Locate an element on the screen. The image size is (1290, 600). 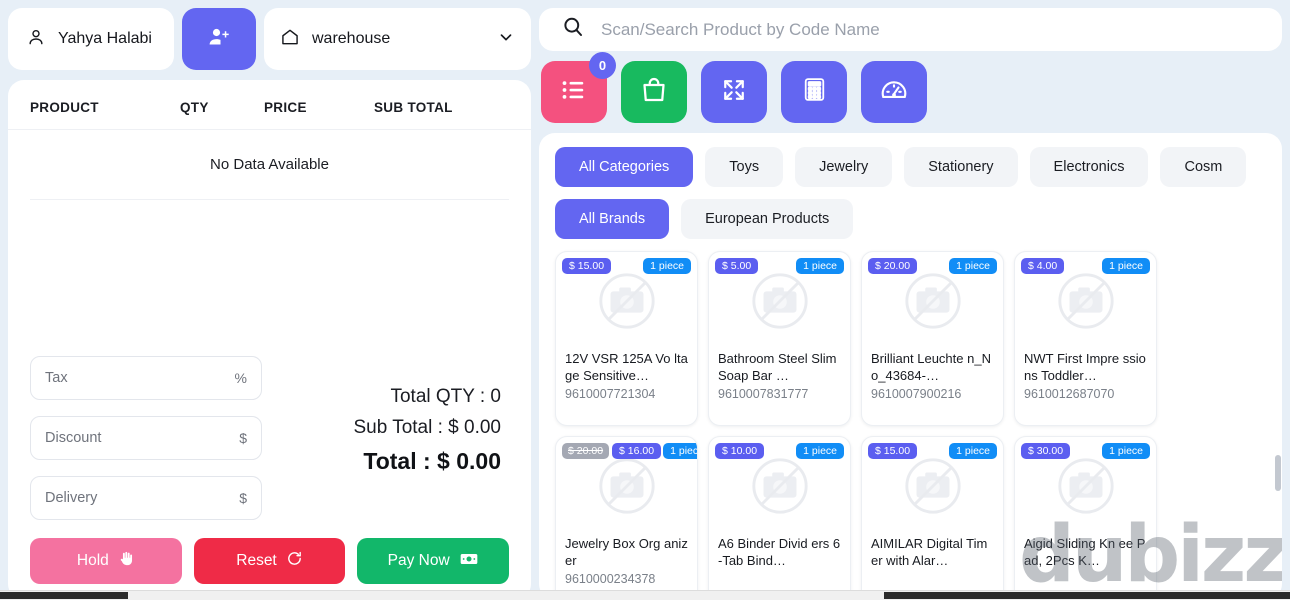
product-price: $ 30.00 is located at coordinates (1046, 451).